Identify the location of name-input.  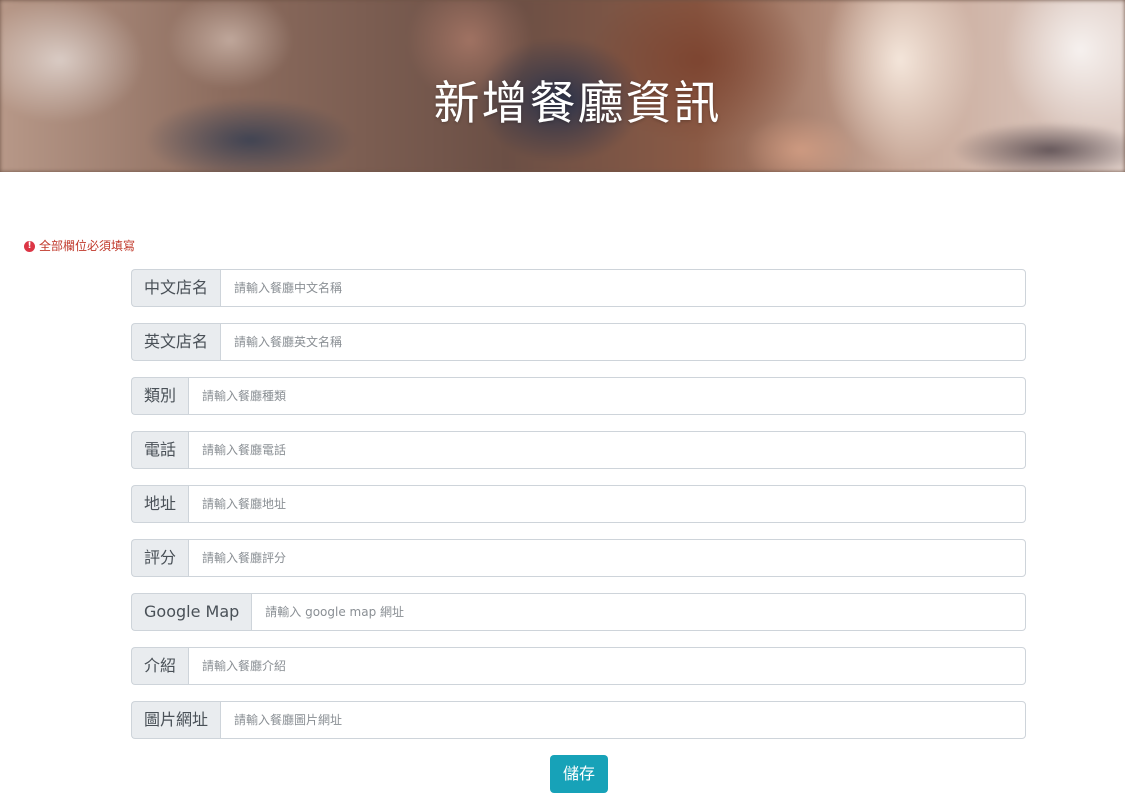
(623, 288).